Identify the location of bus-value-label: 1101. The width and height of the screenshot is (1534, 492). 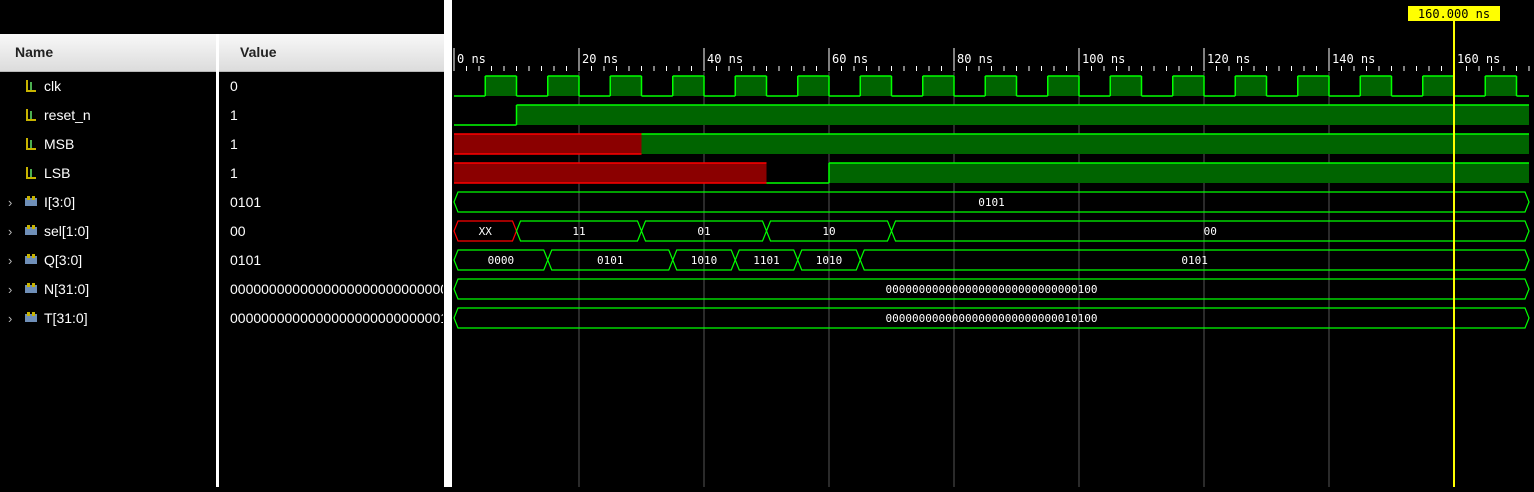
(766, 260).